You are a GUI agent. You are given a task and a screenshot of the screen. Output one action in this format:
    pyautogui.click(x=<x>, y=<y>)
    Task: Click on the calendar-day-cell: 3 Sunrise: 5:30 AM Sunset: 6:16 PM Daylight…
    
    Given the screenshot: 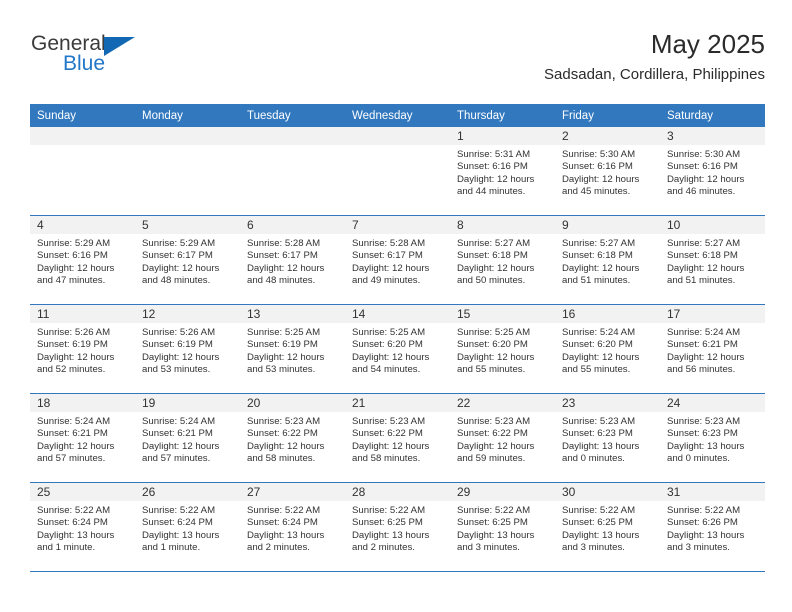 What is the action you would take?
    pyautogui.click(x=712, y=171)
    